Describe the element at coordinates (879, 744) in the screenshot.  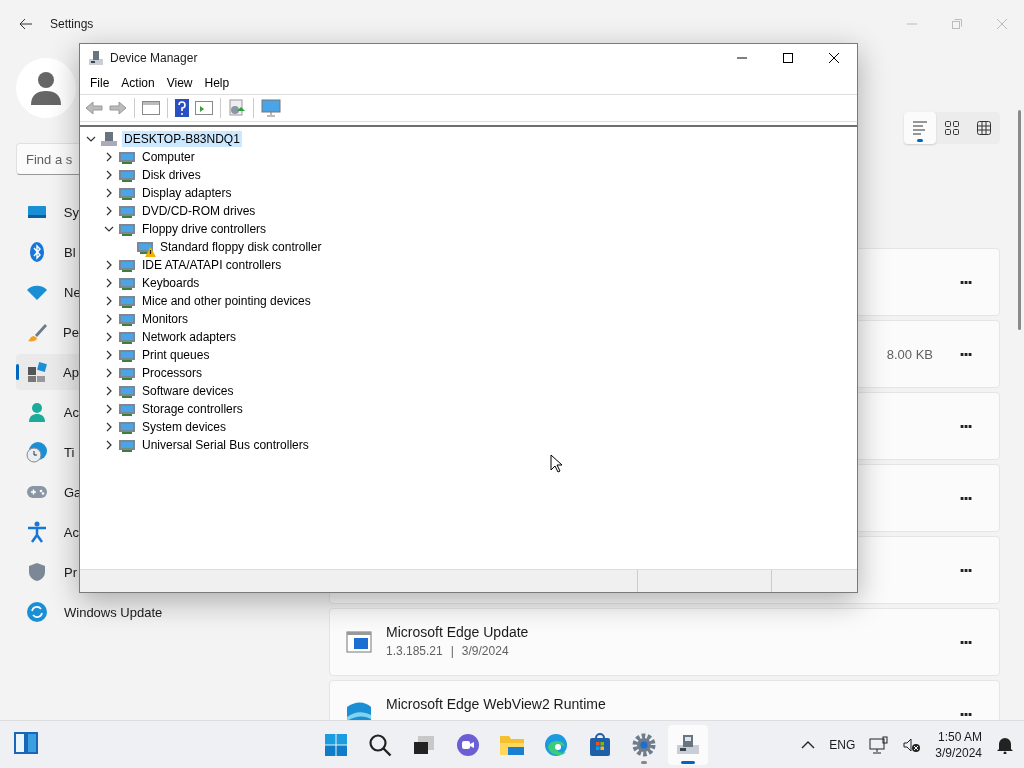
I see `network-icon` at that location.